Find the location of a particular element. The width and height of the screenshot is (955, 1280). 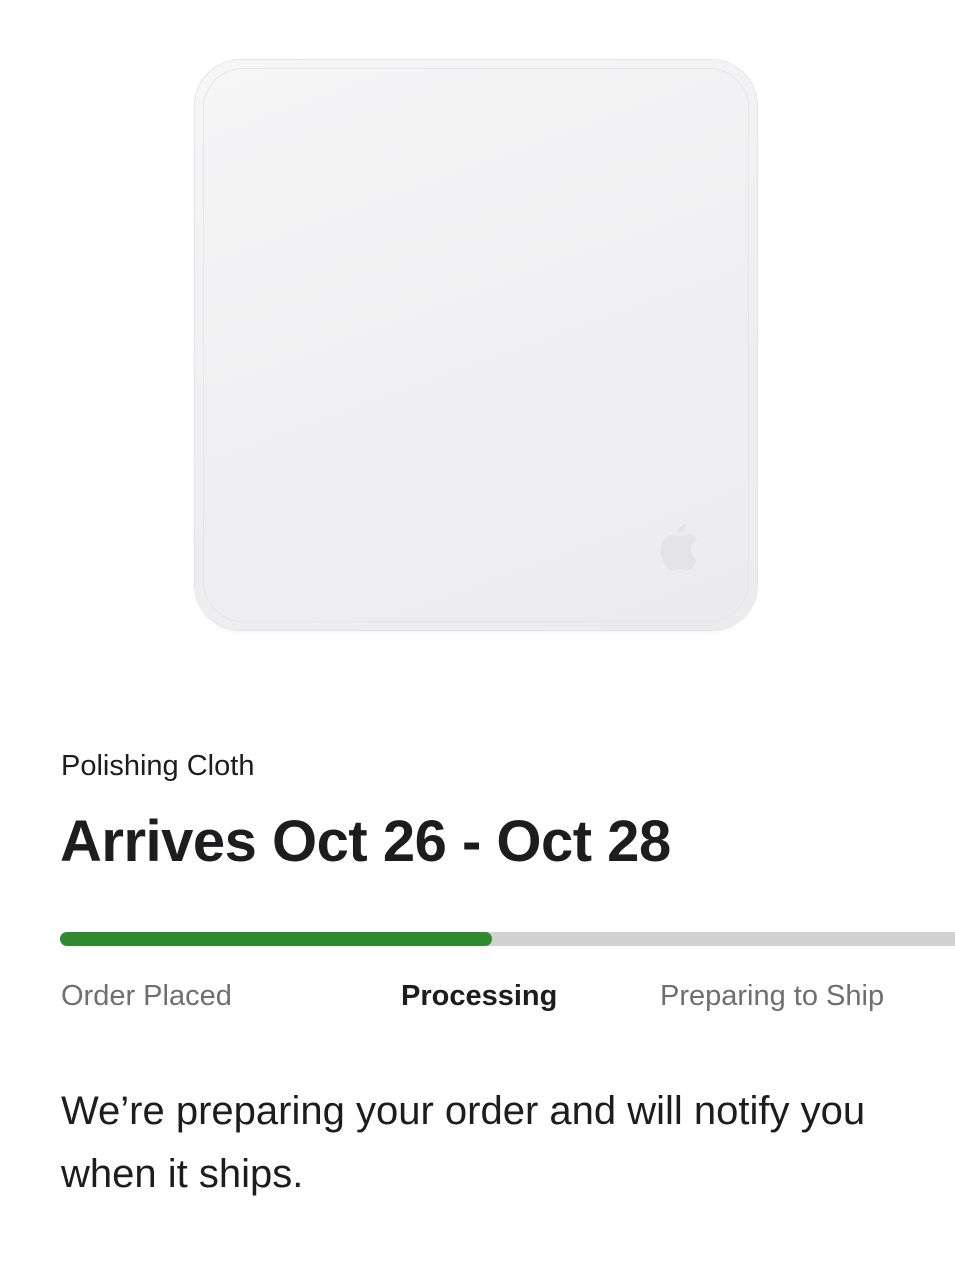

order-progress-fill is located at coordinates (276, 939).